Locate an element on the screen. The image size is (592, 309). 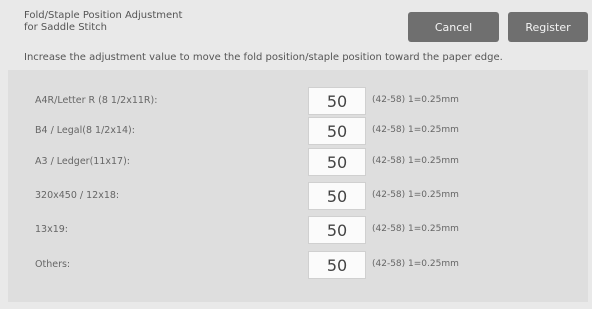
setting-row-320x450: 320x450 / 12x18: (42-58) 1=0.25mm is located at coordinates (298, 197).